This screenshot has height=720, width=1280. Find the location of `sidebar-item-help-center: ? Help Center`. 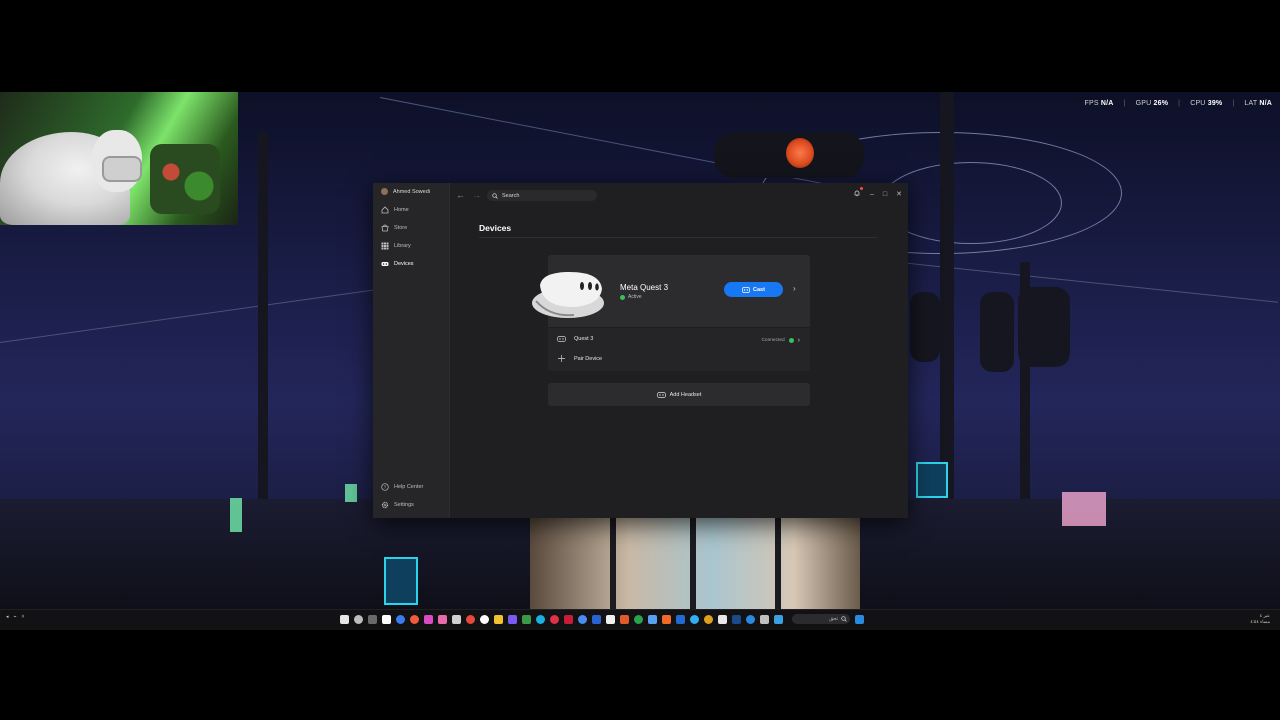

sidebar-item-help-center: ? Help Center is located at coordinates (402, 487).